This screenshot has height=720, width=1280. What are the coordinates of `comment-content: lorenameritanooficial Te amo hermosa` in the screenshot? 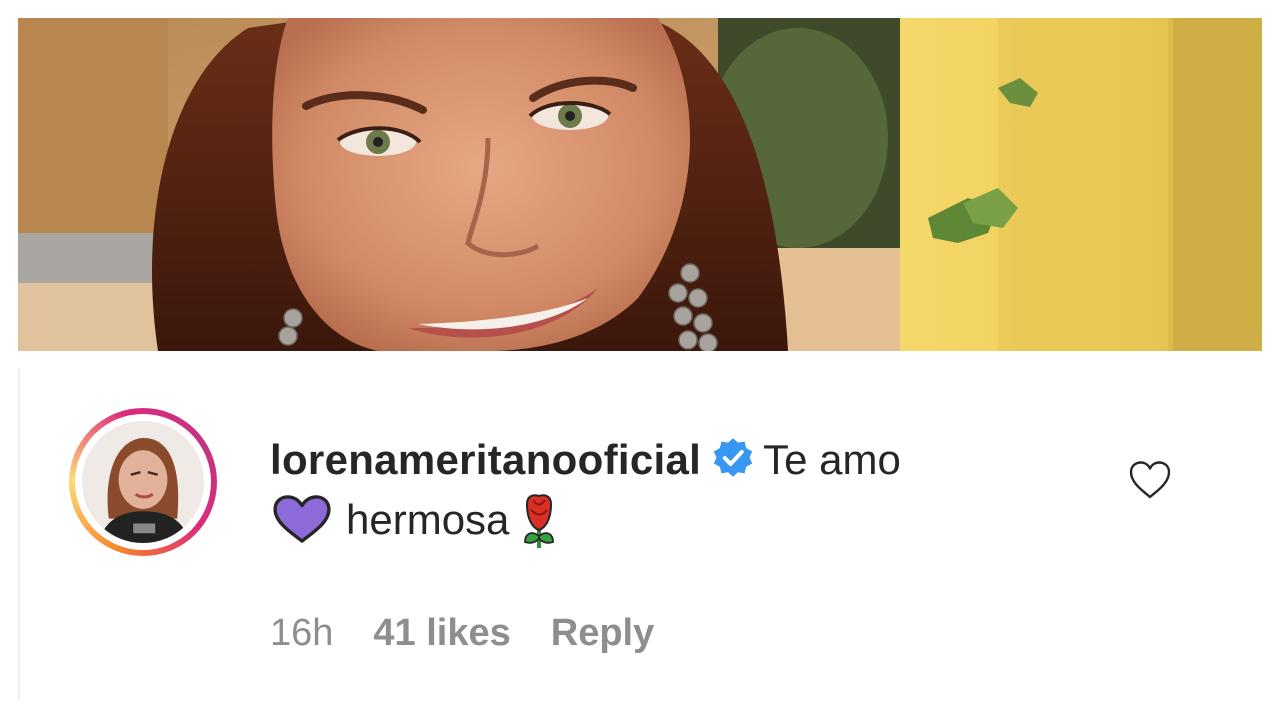 It's located at (670, 490).